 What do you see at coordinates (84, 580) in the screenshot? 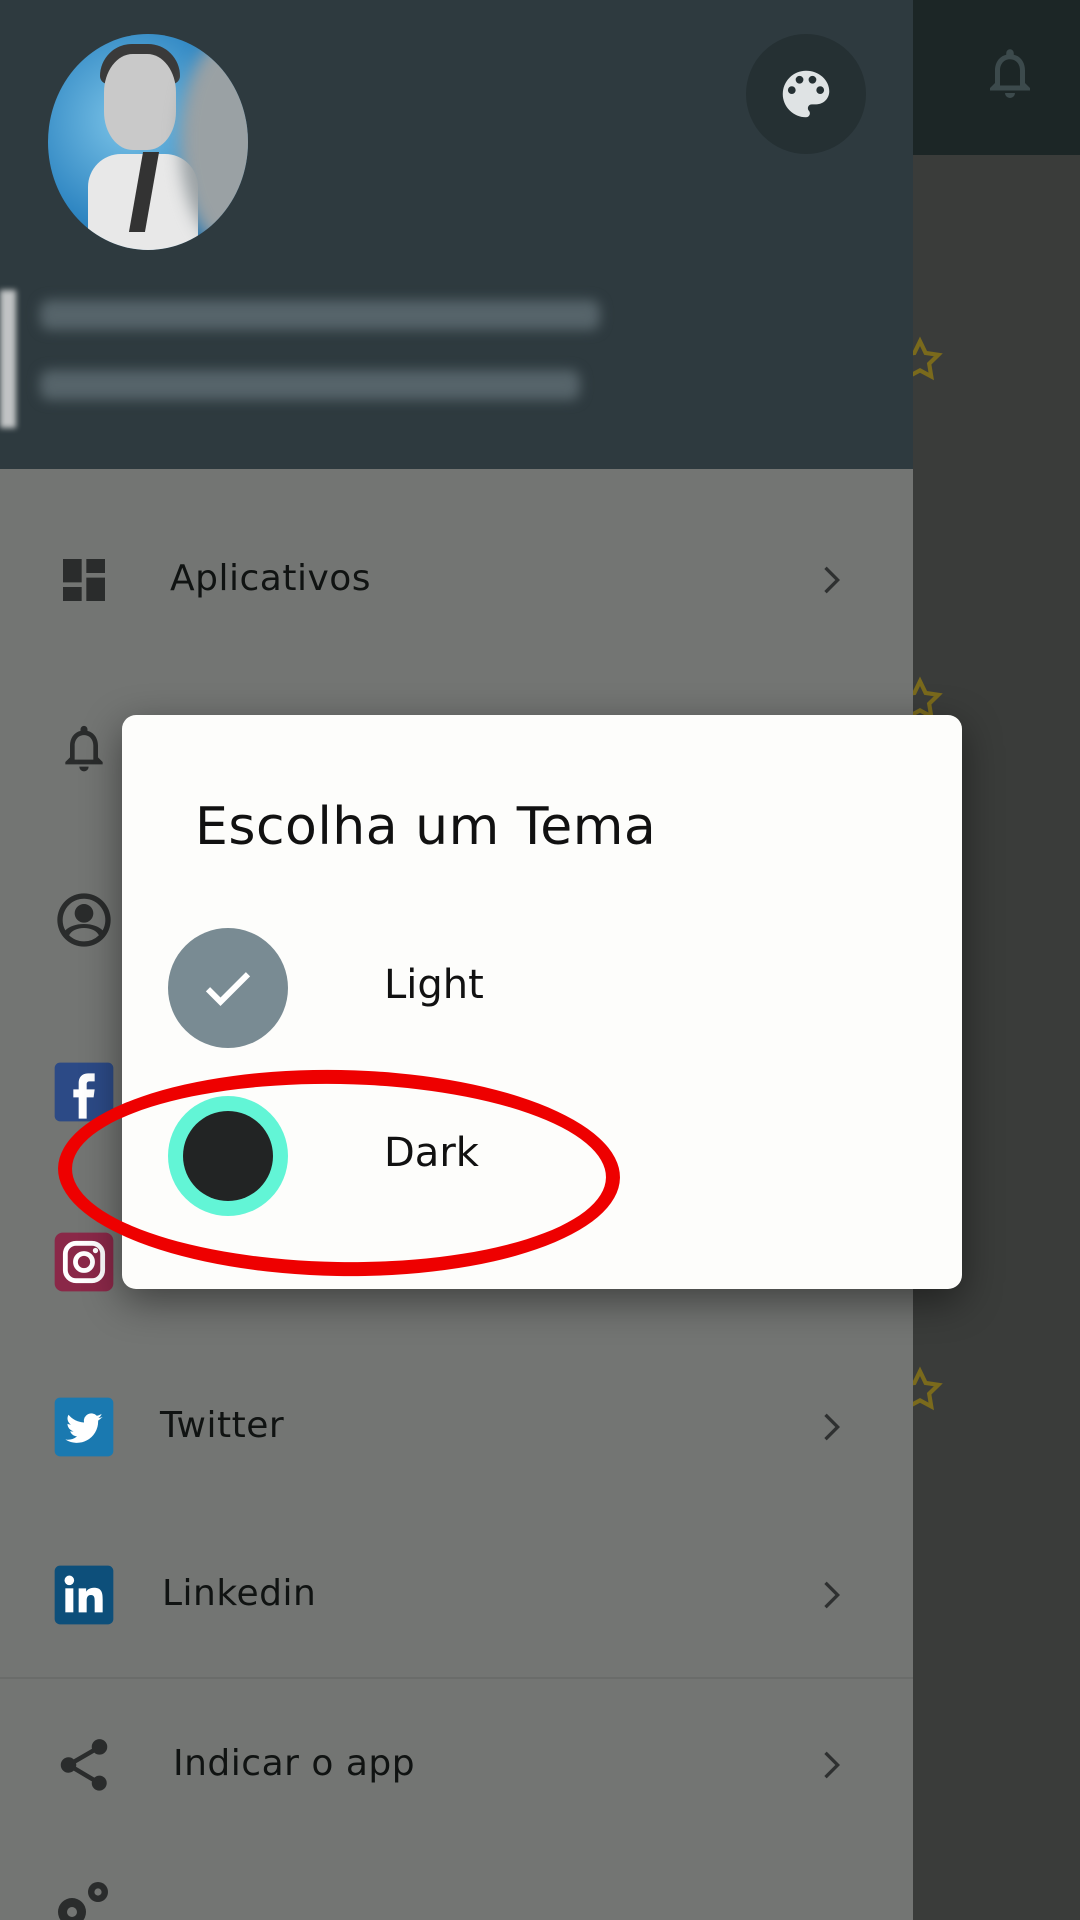
I see `dashboard-icon` at bounding box center [84, 580].